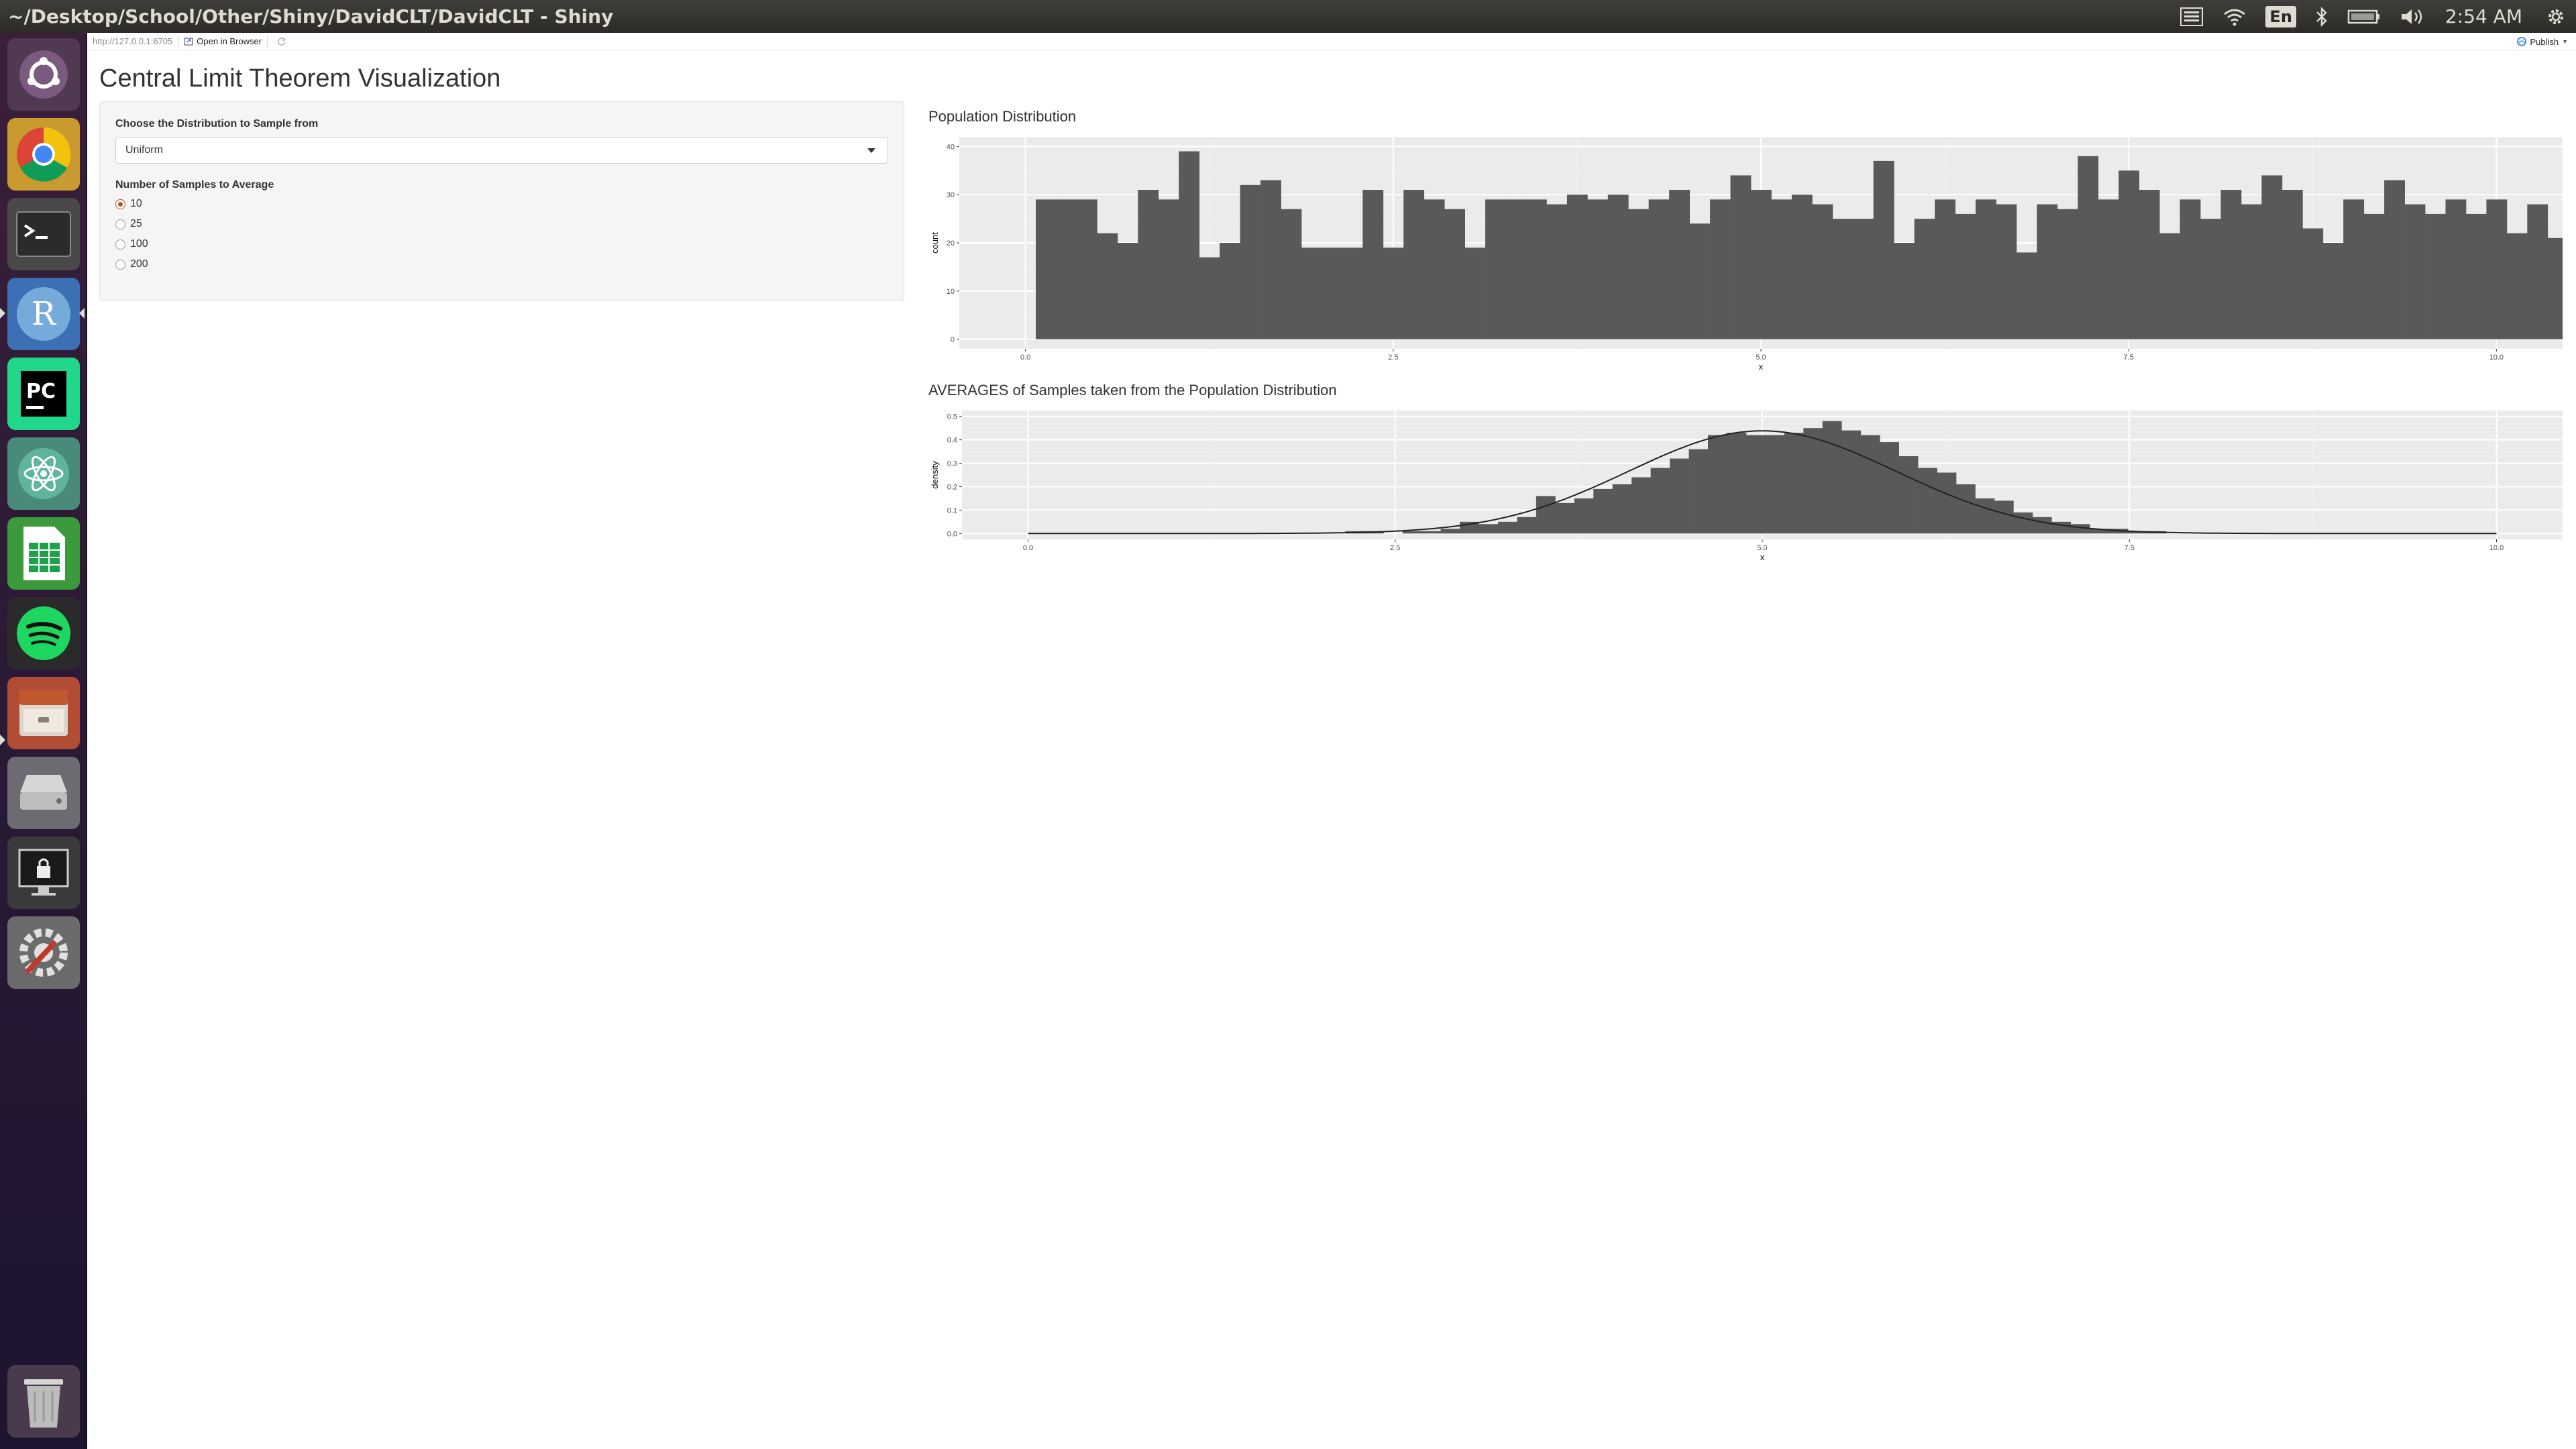 This screenshot has width=2576, height=1449. I want to click on ubuntu-dash-icon, so click(43, 74).